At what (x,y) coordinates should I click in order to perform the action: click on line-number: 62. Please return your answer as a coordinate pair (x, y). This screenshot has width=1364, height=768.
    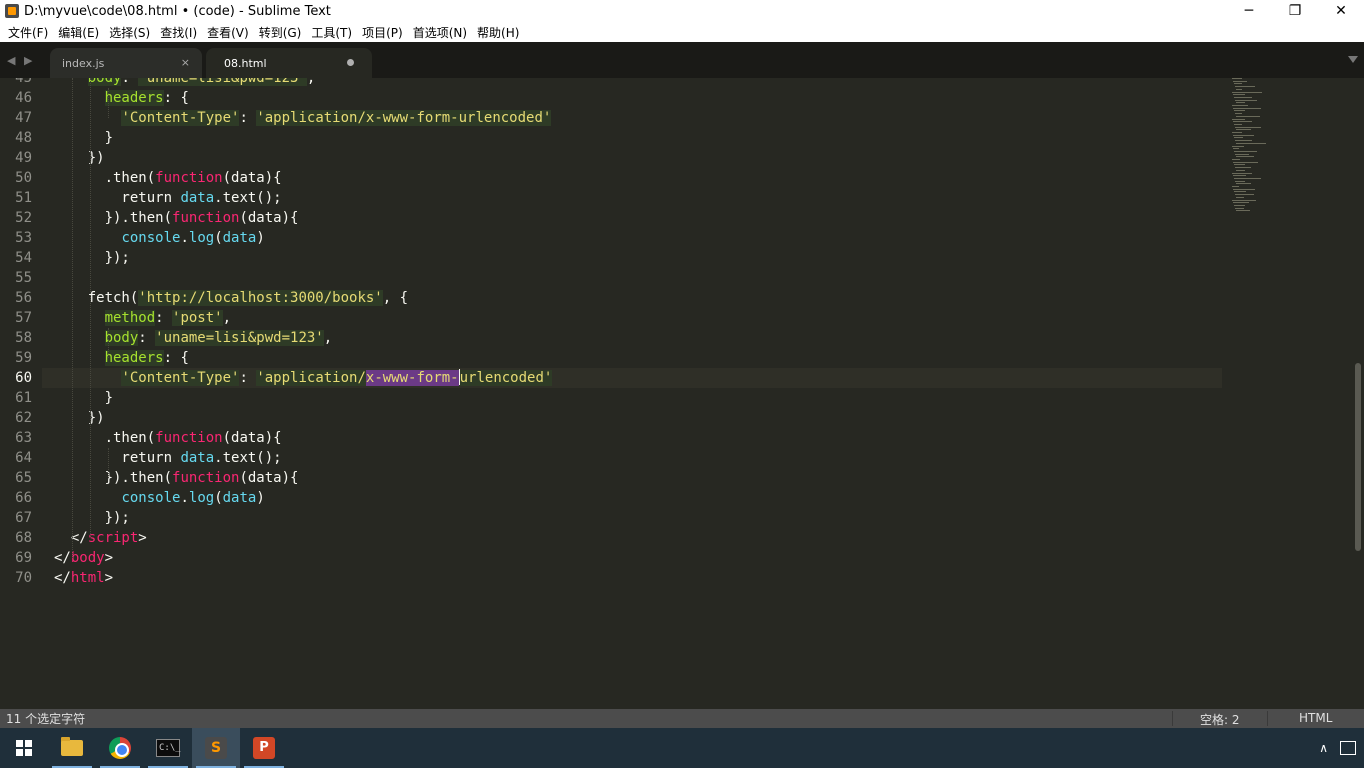
    Looking at the image, I should click on (23, 418).